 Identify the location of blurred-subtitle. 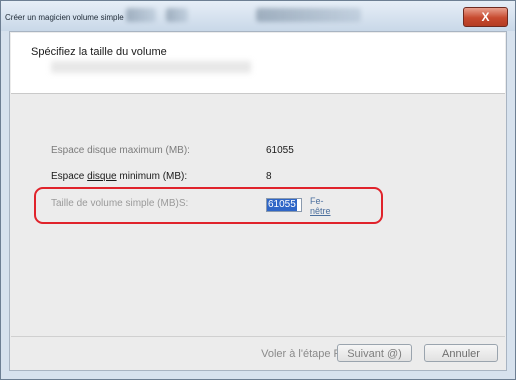
(151, 67).